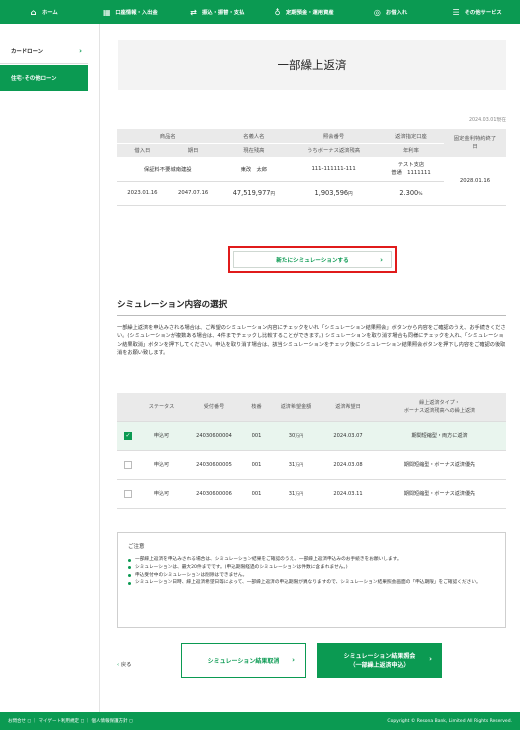 The width and height of the screenshot is (520, 730). Describe the element at coordinates (439, 407) in the screenshot. I see `column-header: 繰上返済タイプ・ ボーナス返済残高への繰上返済` at that location.